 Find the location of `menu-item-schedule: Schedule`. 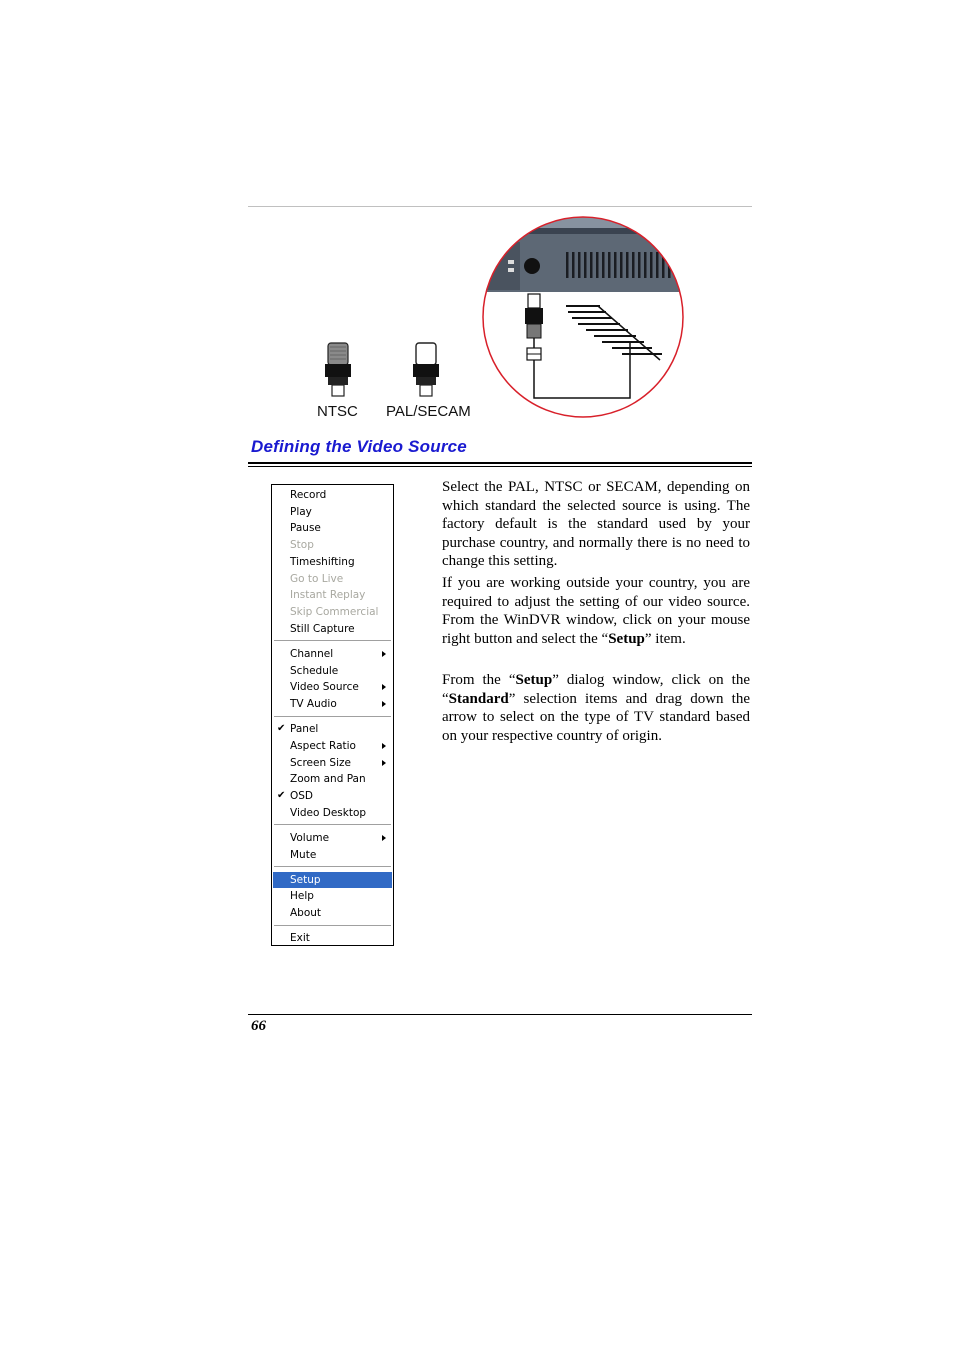

menu-item-schedule: Schedule is located at coordinates (332, 671).